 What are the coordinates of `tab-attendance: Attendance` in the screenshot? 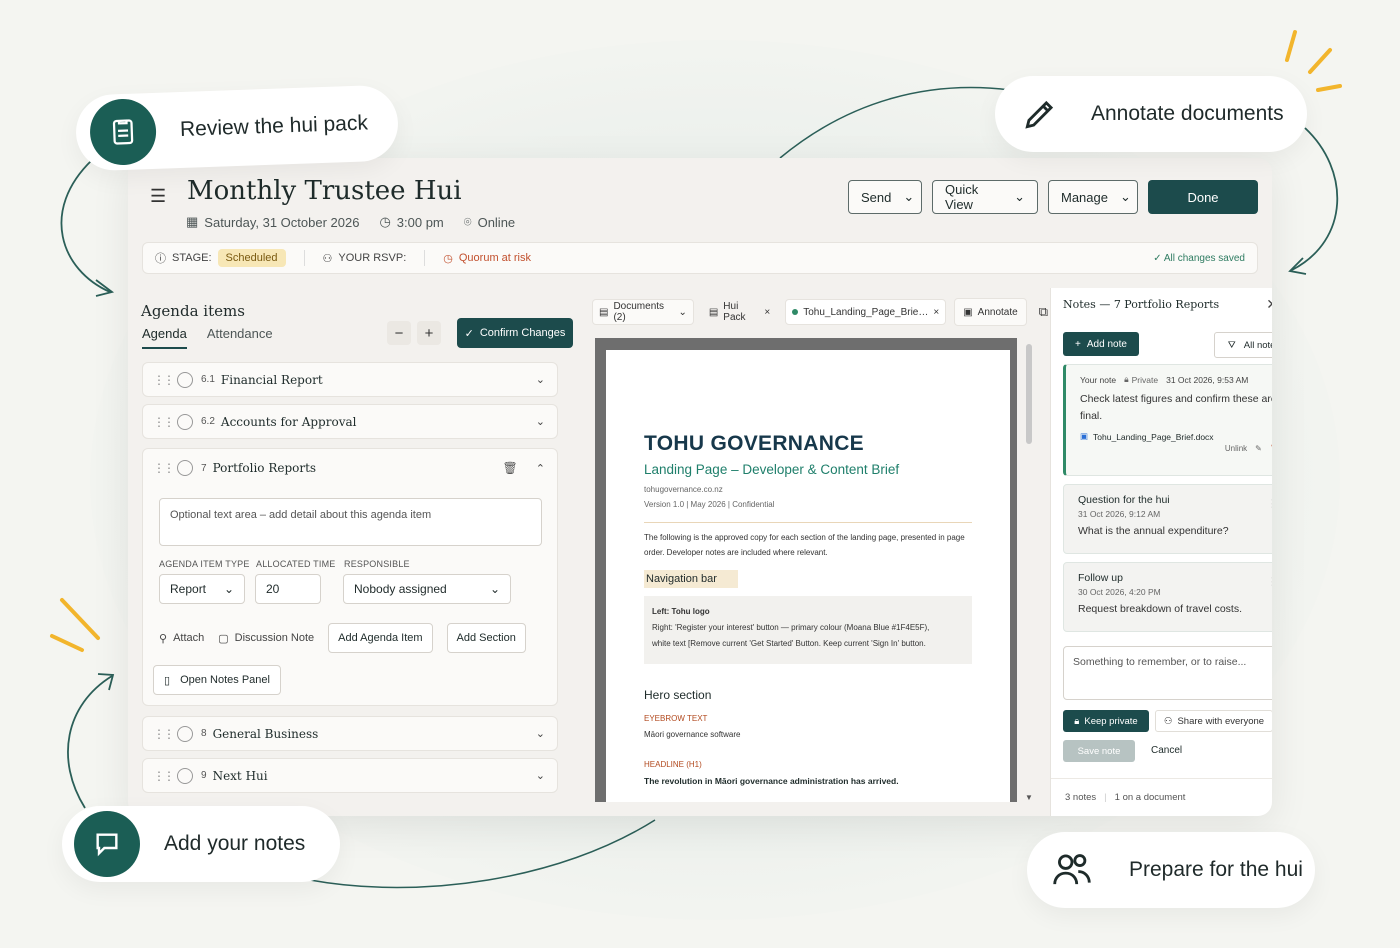 It's located at (240, 337).